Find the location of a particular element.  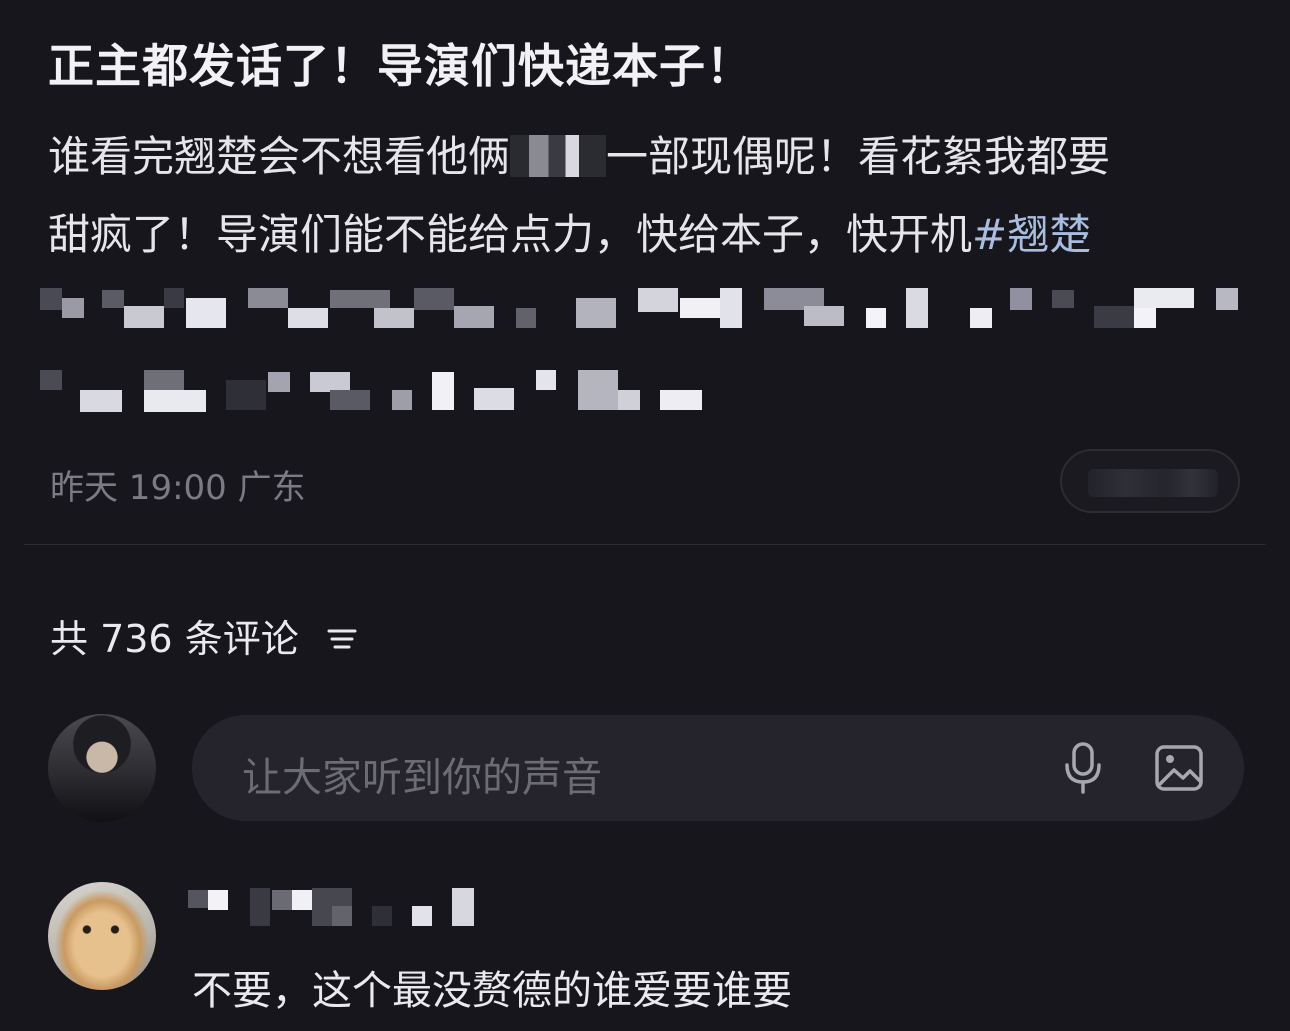

post-body-line-2: 甜疯了！导演们能不能给点力，快给本子，快开机#翘楚 is located at coordinates (648, 235).